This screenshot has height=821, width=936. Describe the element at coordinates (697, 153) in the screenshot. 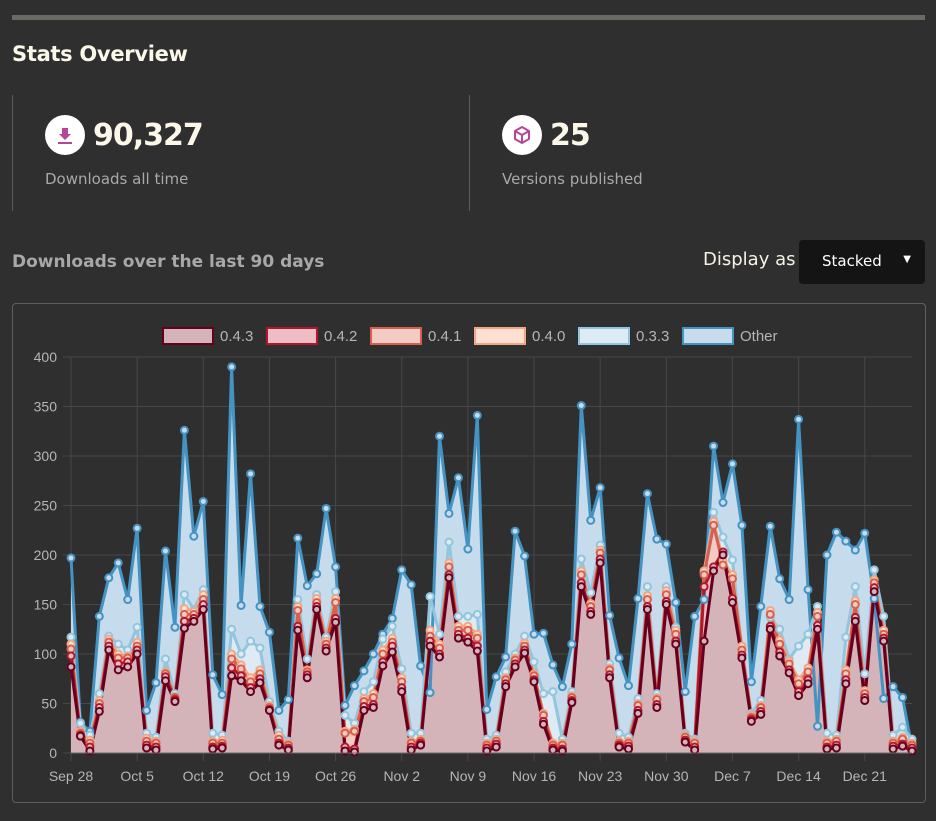

I see `stat-versions: 25 Versions published` at that location.